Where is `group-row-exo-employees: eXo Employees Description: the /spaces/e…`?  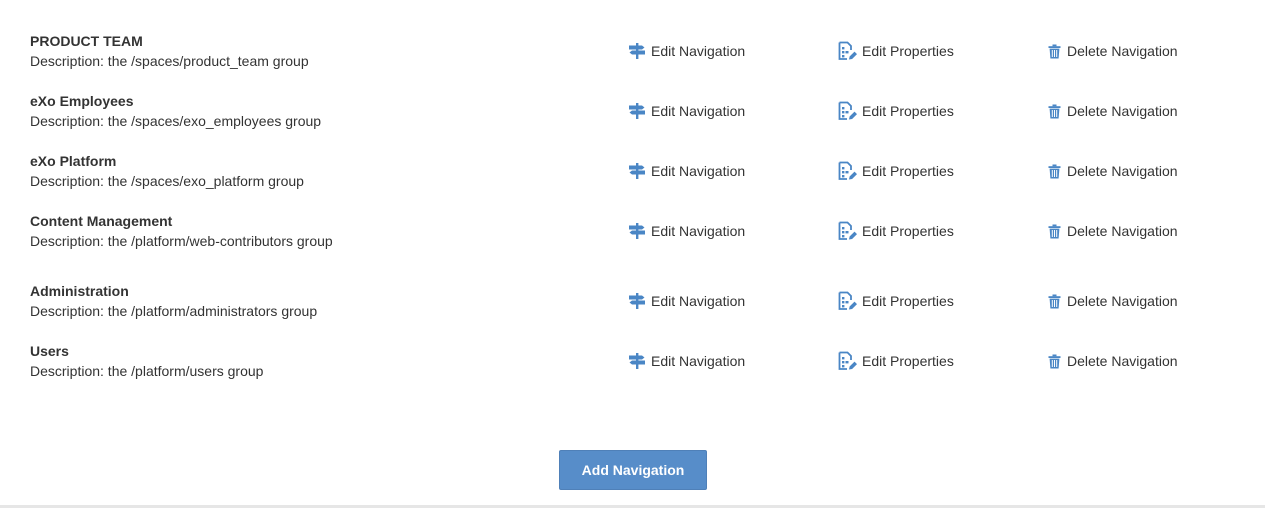
group-row-exo-employees: eXo Employees Description: the /spaces/e… is located at coordinates (632, 114).